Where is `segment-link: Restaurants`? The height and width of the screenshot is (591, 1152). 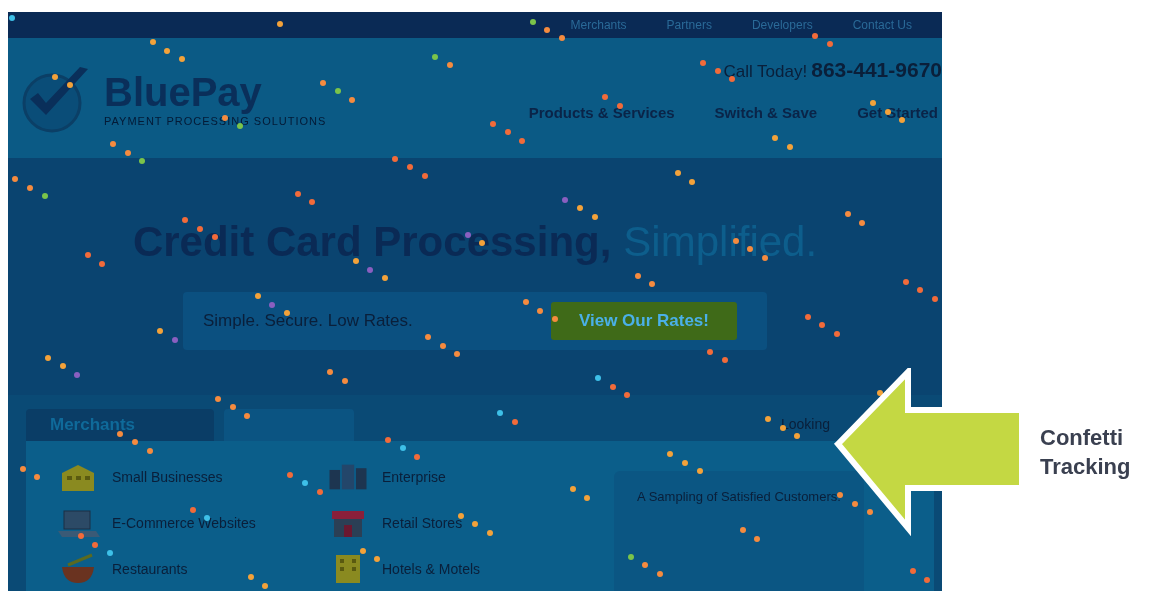
segment-link: Restaurants is located at coordinates (191, 569).